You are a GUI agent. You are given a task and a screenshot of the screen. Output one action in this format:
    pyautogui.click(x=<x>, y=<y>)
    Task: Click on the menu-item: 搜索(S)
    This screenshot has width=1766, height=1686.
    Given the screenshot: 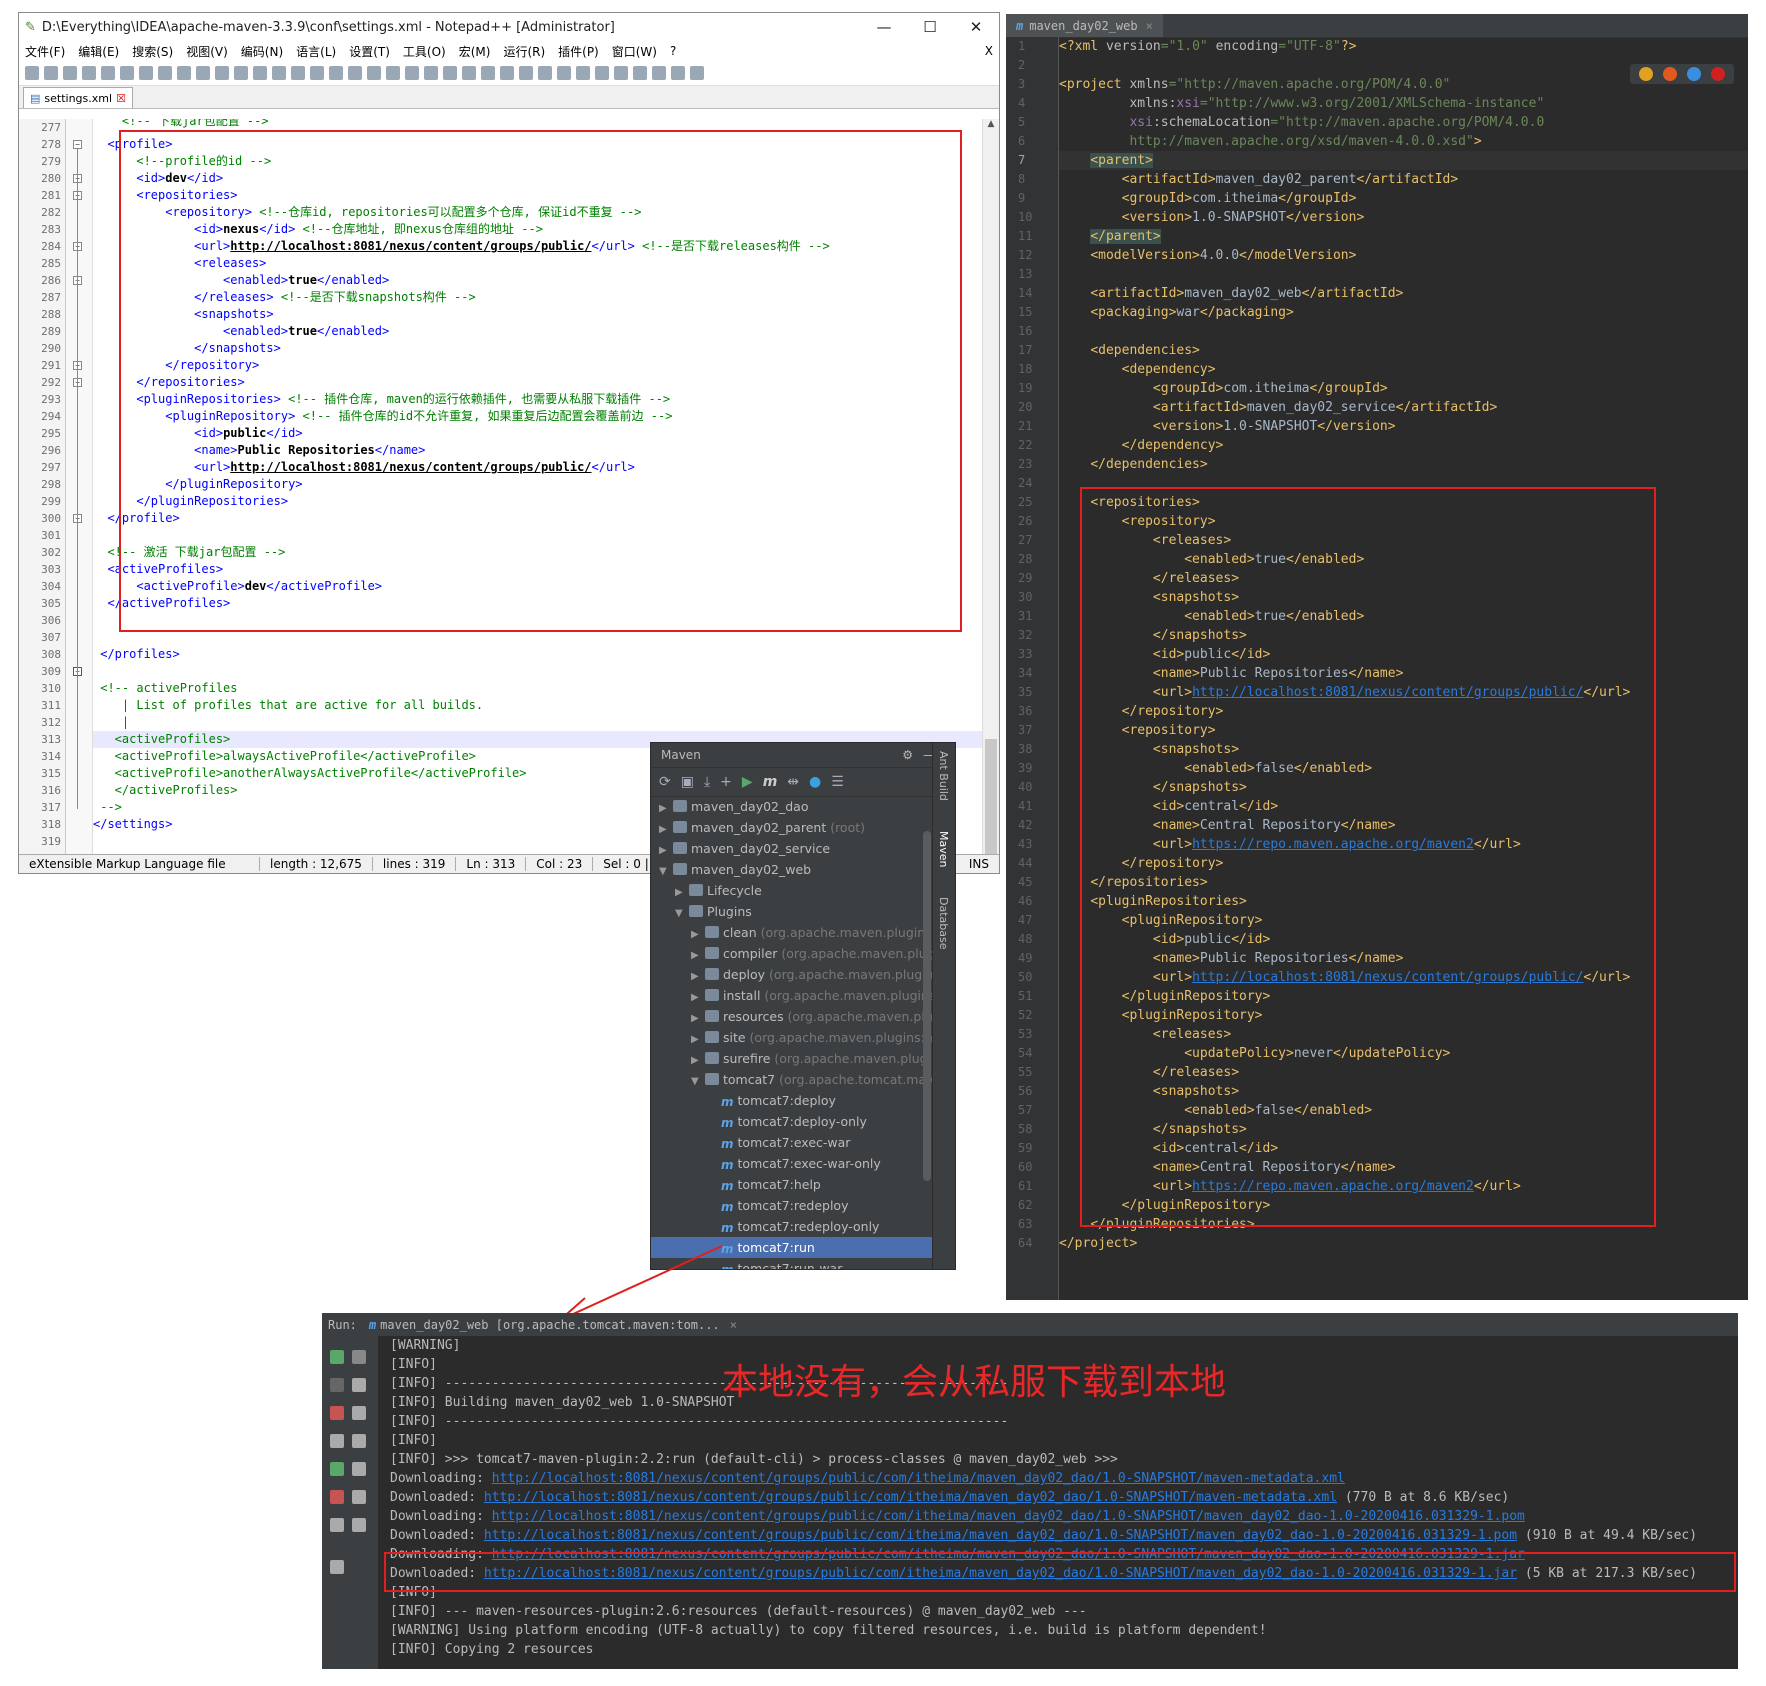 What is the action you would take?
    pyautogui.click(x=152, y=51)
    